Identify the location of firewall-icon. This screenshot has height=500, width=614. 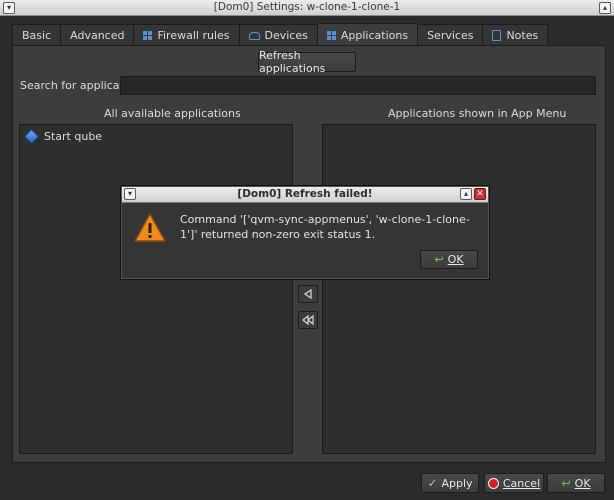
(148, 35).